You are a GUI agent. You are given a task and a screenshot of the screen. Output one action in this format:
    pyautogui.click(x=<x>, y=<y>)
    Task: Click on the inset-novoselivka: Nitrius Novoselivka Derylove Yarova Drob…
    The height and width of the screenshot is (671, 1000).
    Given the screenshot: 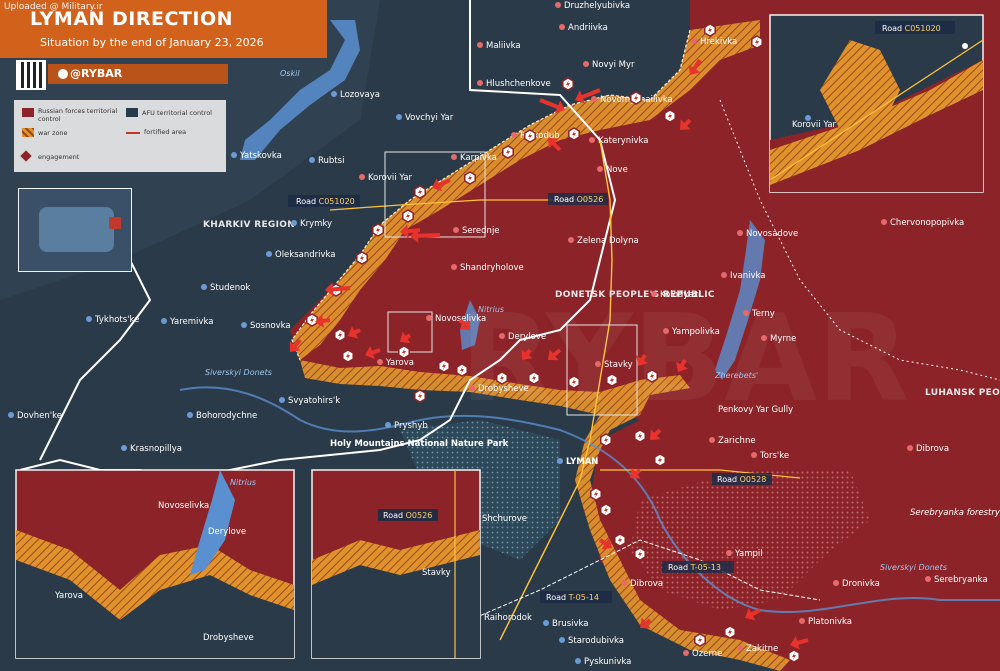 What is the action you would take?
    pyautogui.click(x=155, y=564)
    